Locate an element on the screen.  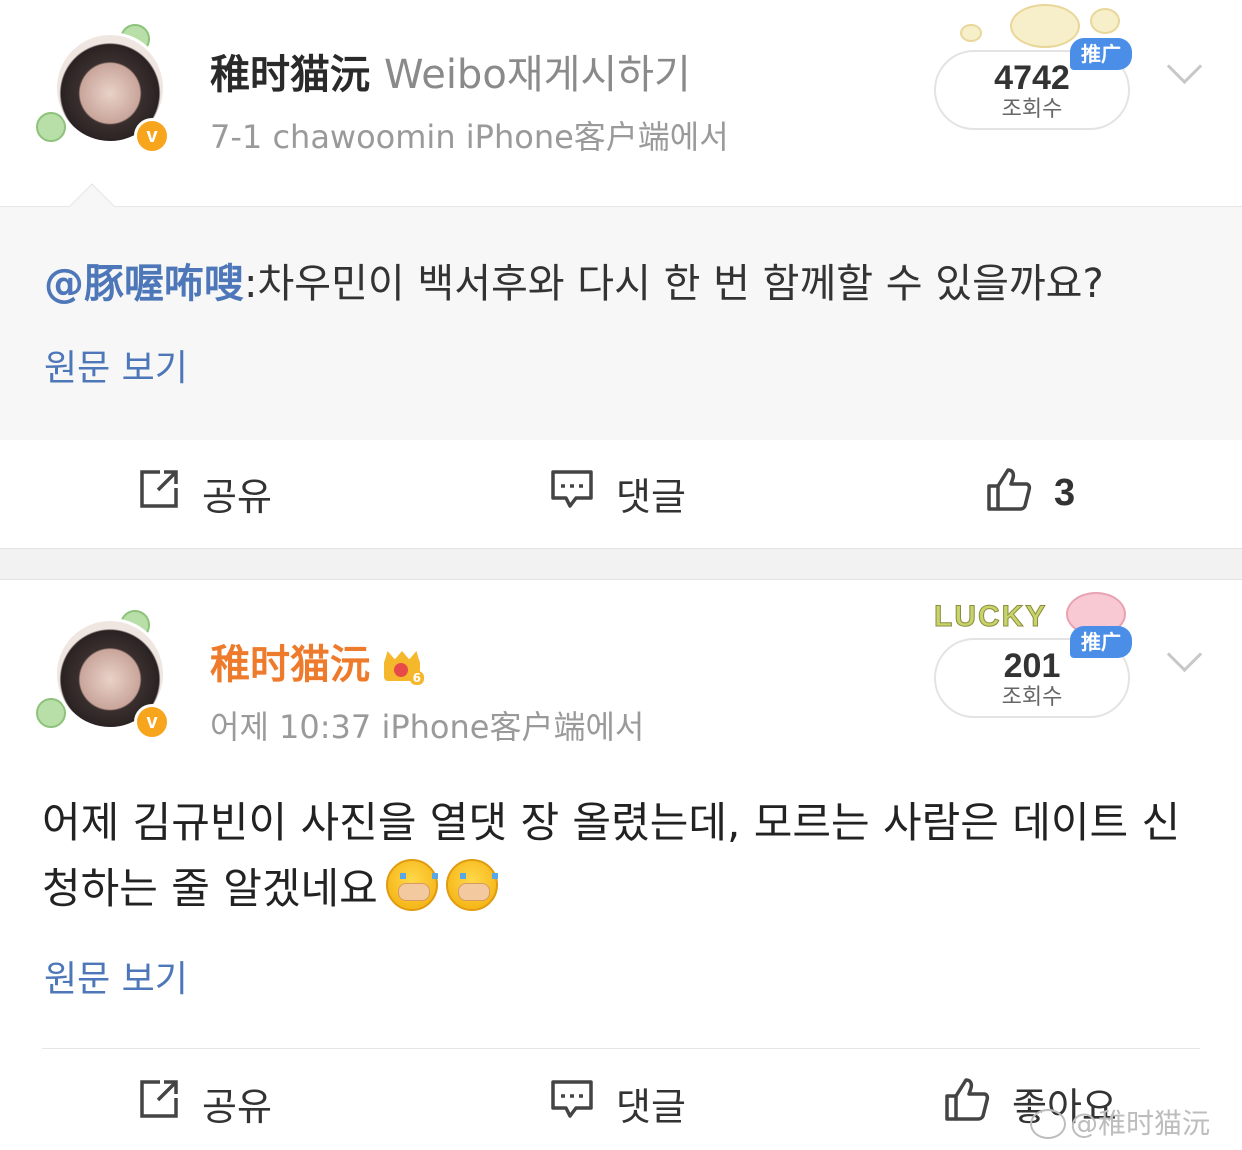
like-button: 3 is located at coordinates (1030, 493).